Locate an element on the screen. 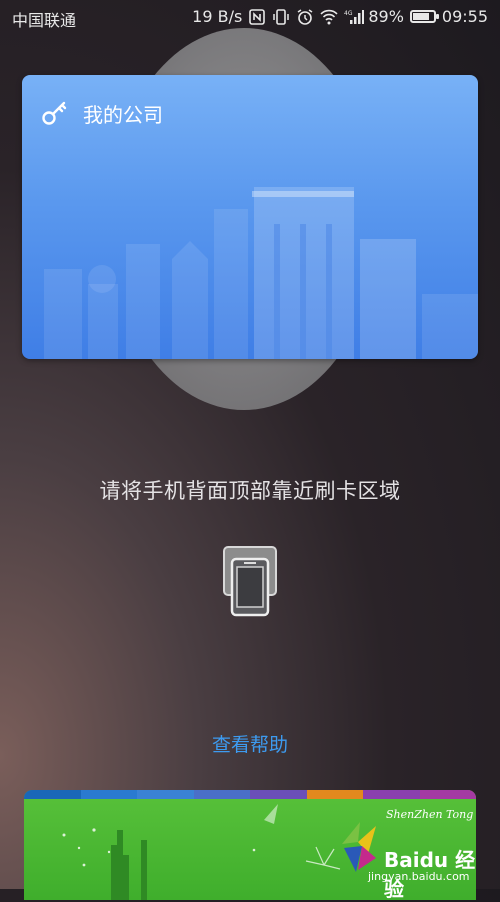  shenzhentong-logo-icon is located at coordinates (359, 847).